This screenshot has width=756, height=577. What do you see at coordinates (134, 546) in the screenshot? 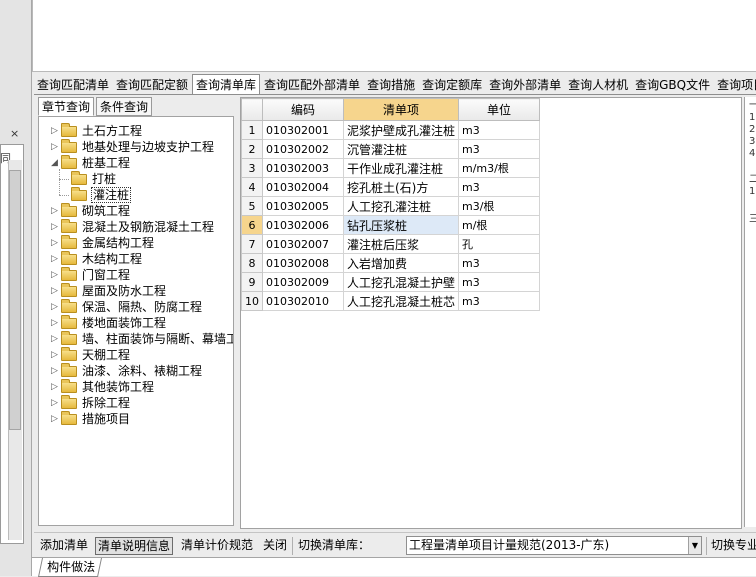
I see `bill-info-button: 清单说明信息` at bounding box center [134, 546].